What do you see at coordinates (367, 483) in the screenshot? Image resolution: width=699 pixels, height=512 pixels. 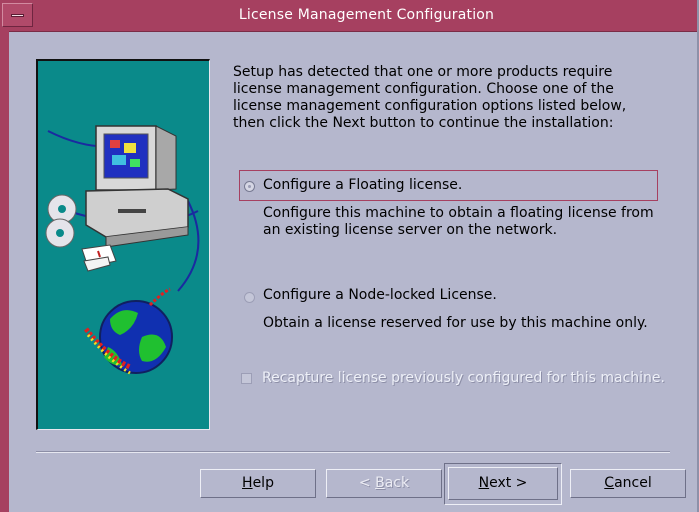 I see `back-prefix: <` at bounding box center [367, 483].